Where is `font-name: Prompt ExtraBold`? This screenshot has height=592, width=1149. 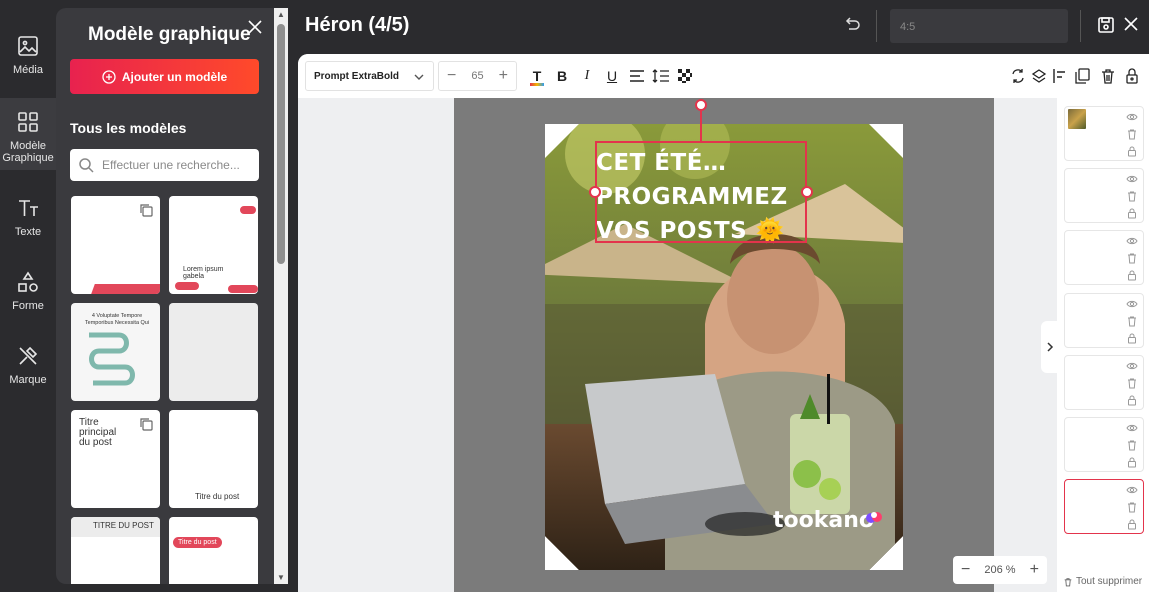
font-name: Prompt ExtraBold is located at coordinates (357, 76).